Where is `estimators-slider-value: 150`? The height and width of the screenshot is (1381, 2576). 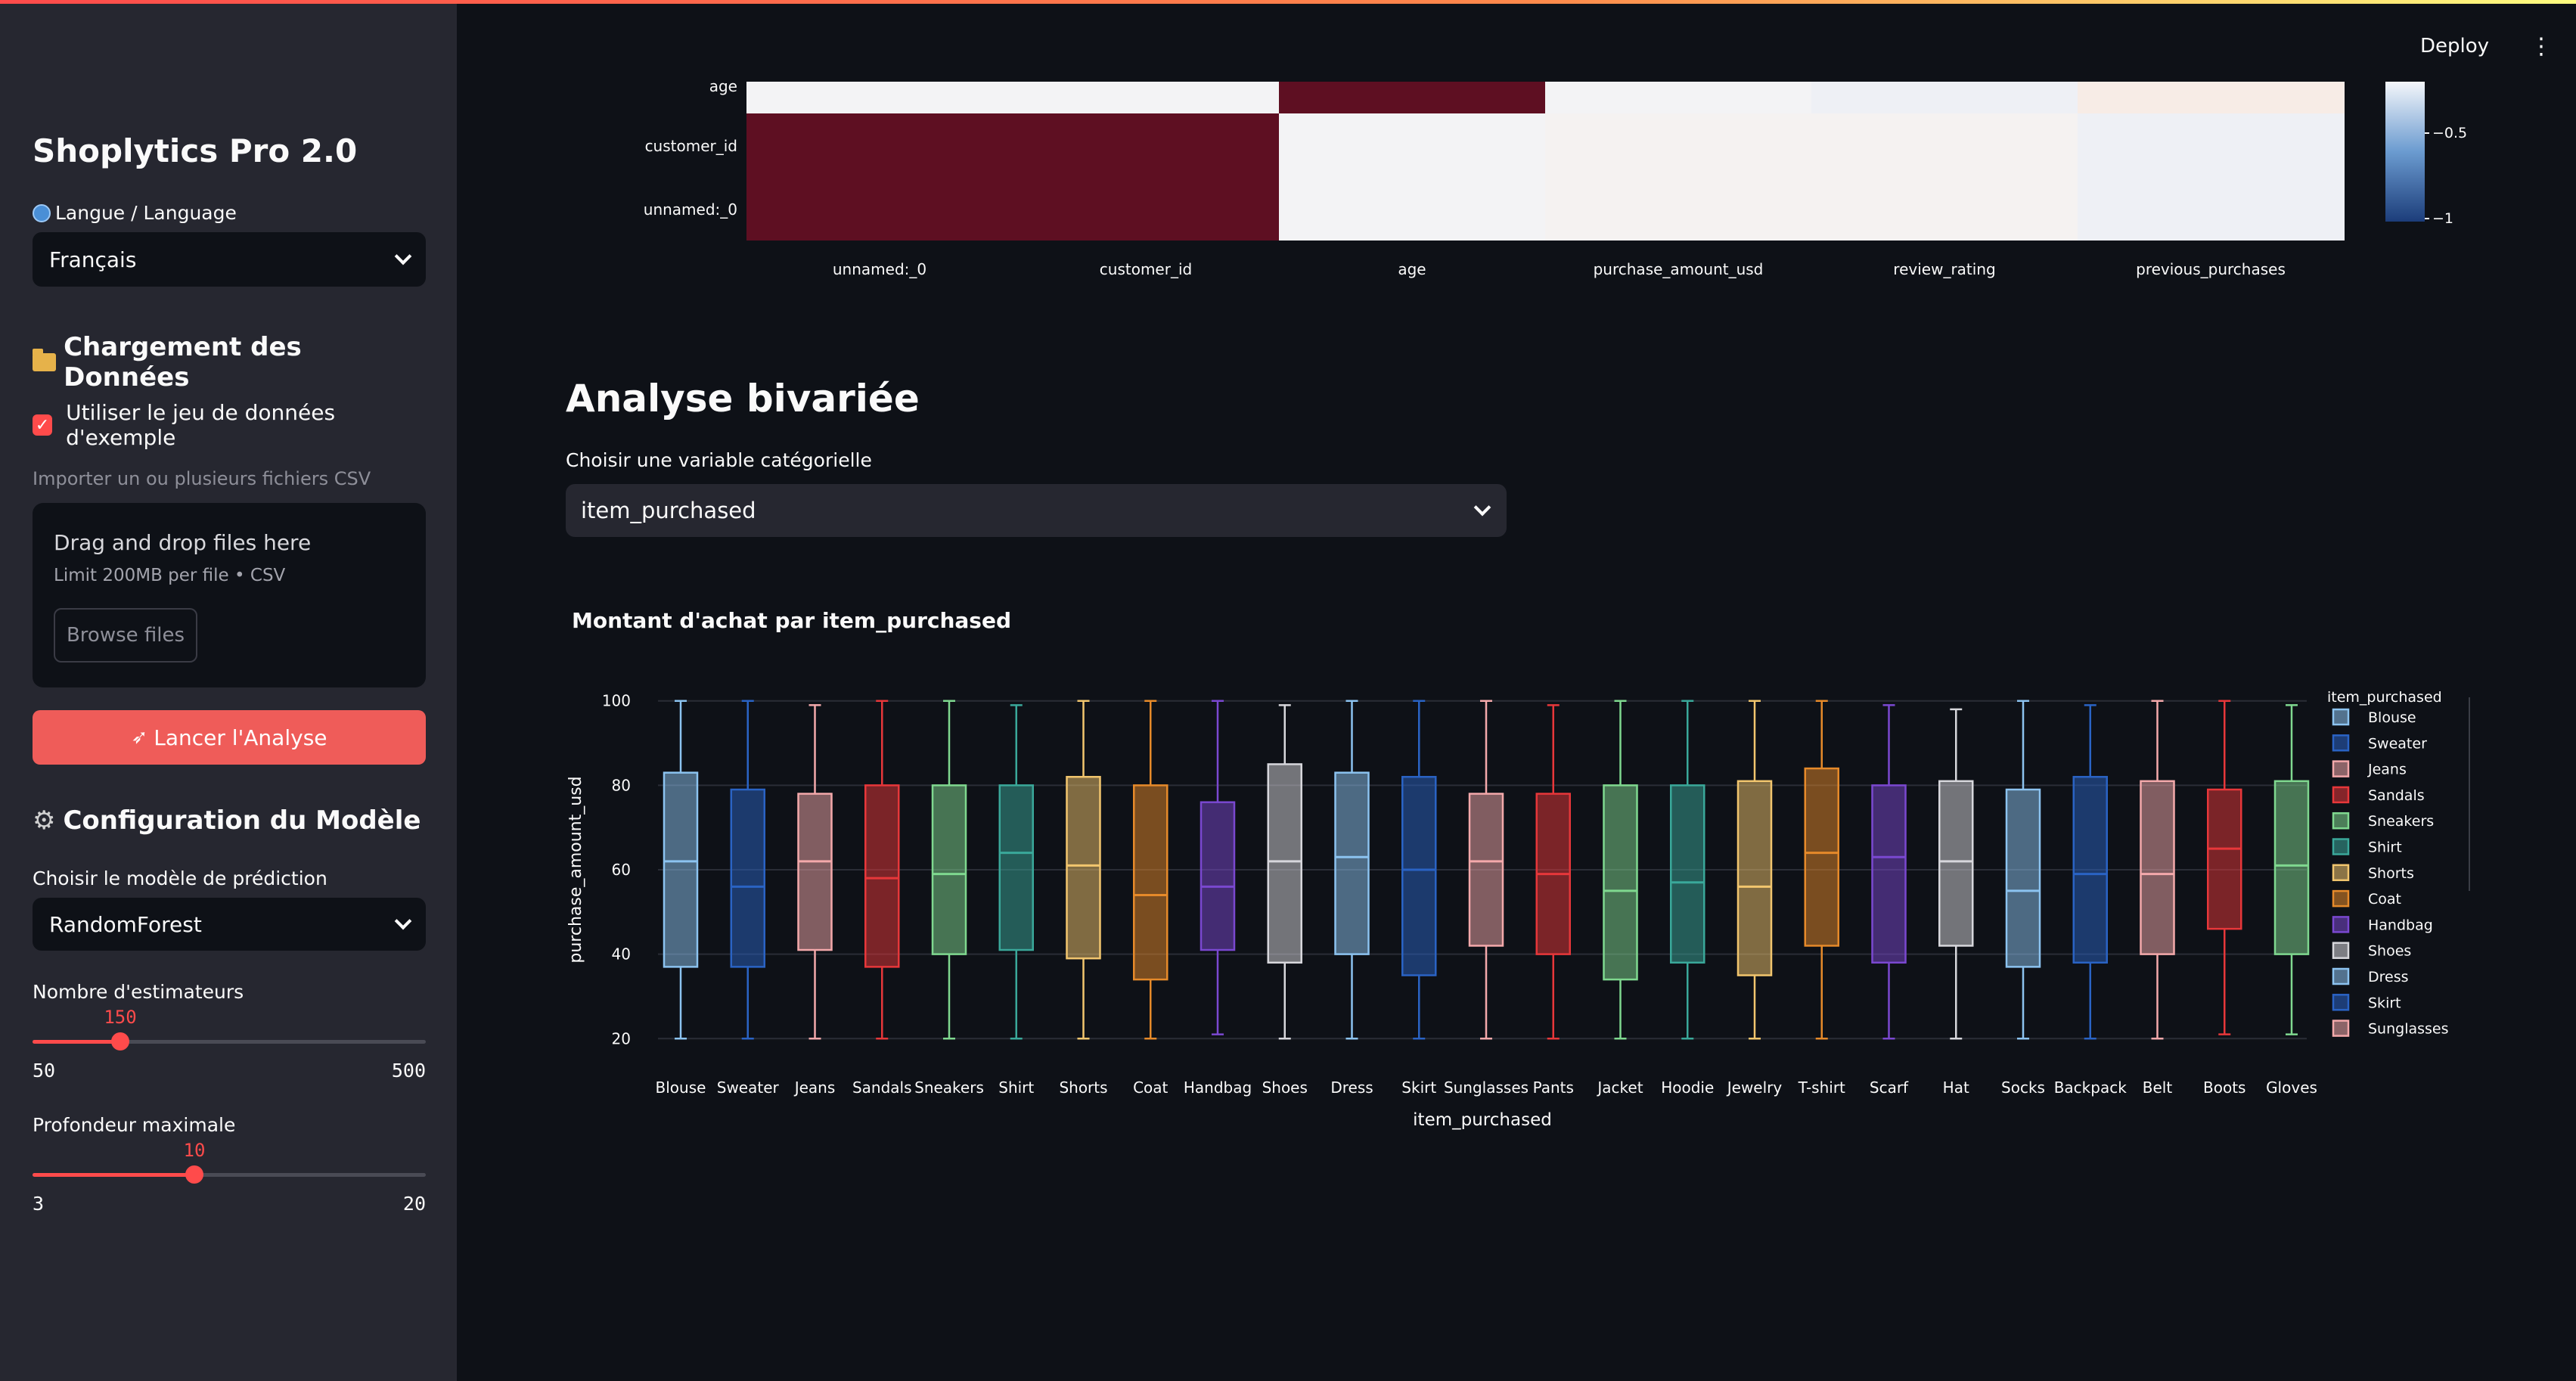 estimators-slider-value: 150 is located at coordinates (120, 1018).